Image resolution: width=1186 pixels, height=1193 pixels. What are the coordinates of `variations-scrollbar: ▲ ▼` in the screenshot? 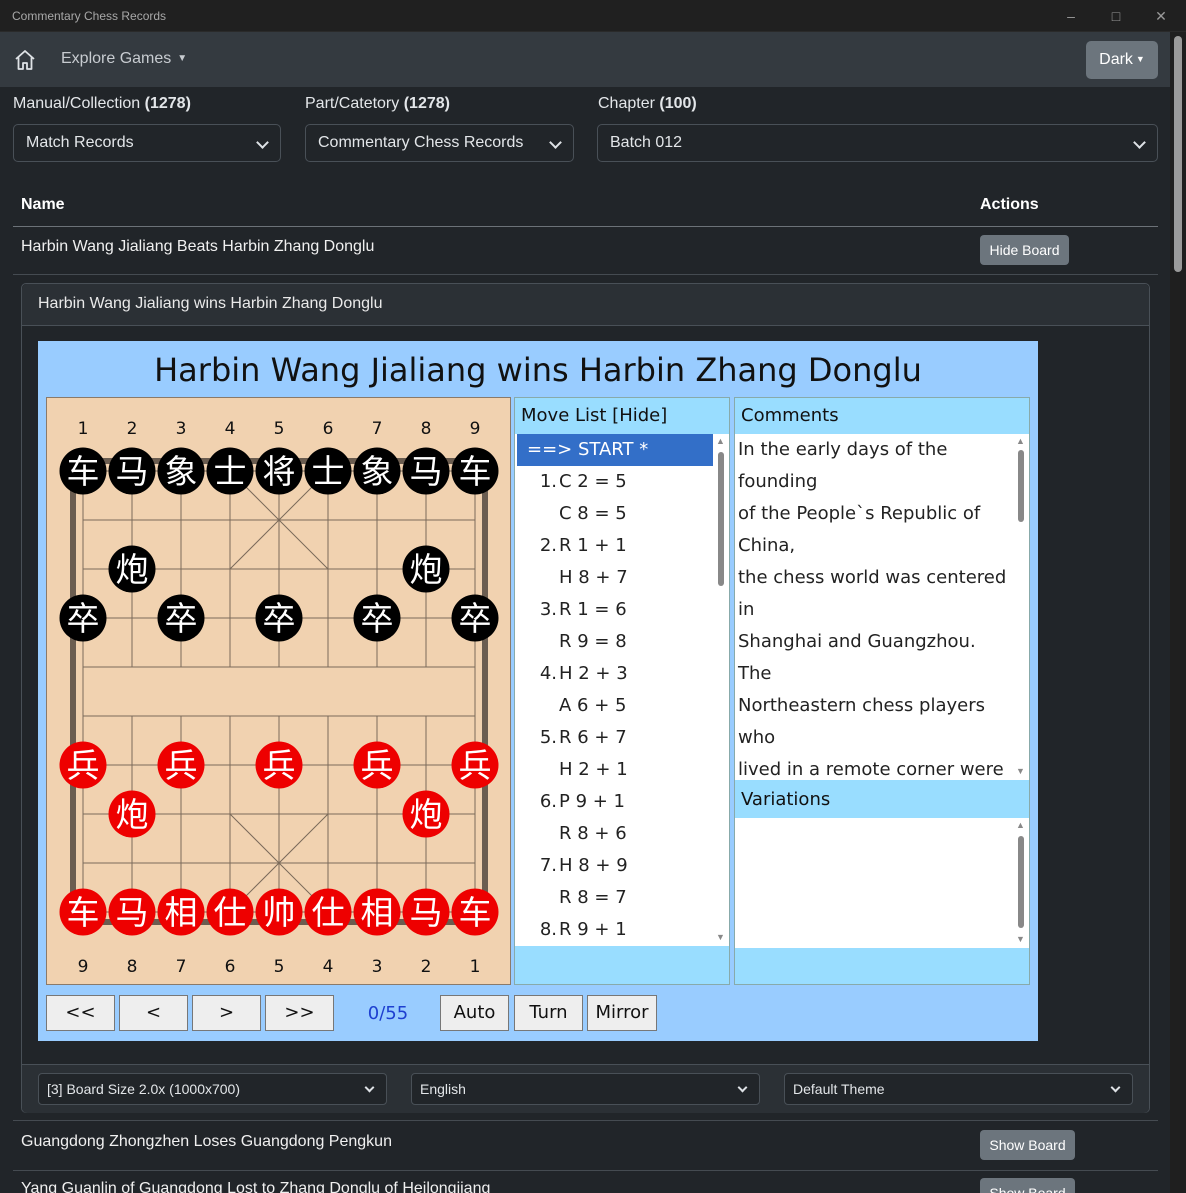 It's located at (1021, 883).